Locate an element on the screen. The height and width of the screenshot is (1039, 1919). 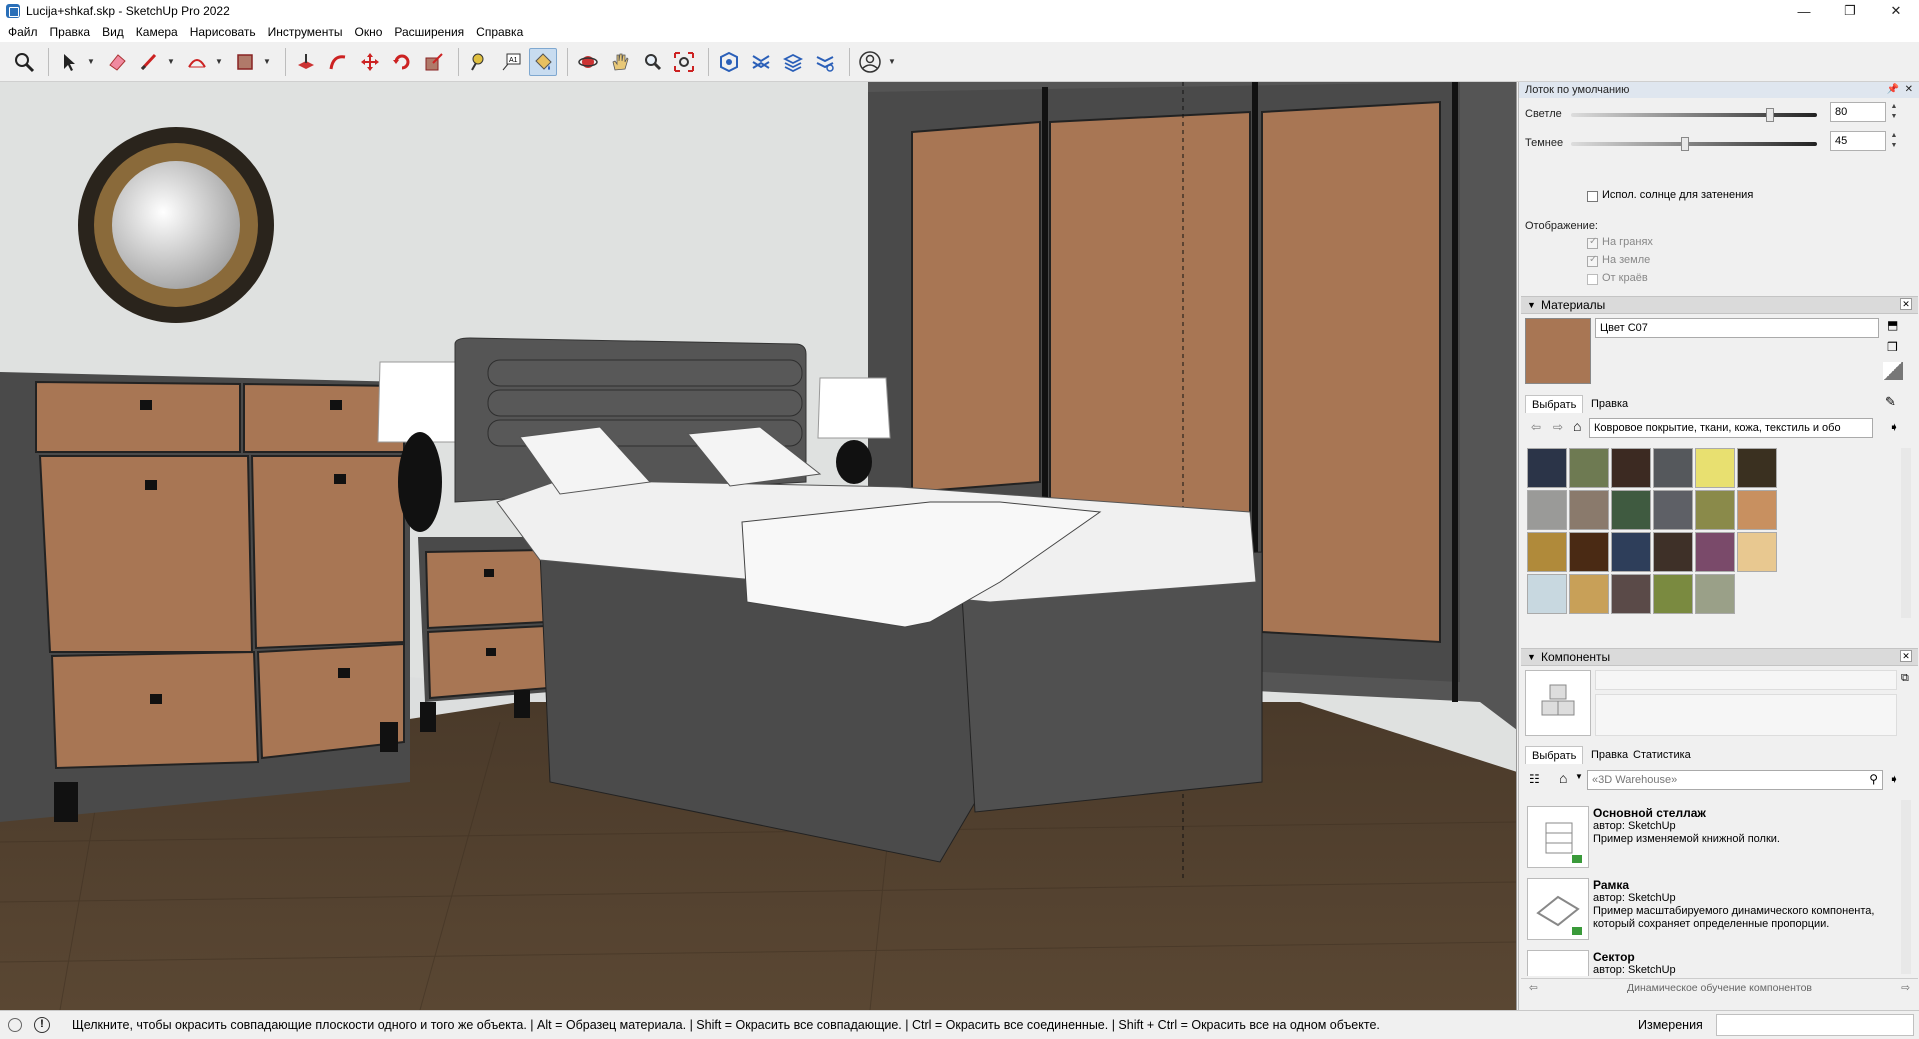
use-sun-checkbox is located at coordinates (1592, 196).